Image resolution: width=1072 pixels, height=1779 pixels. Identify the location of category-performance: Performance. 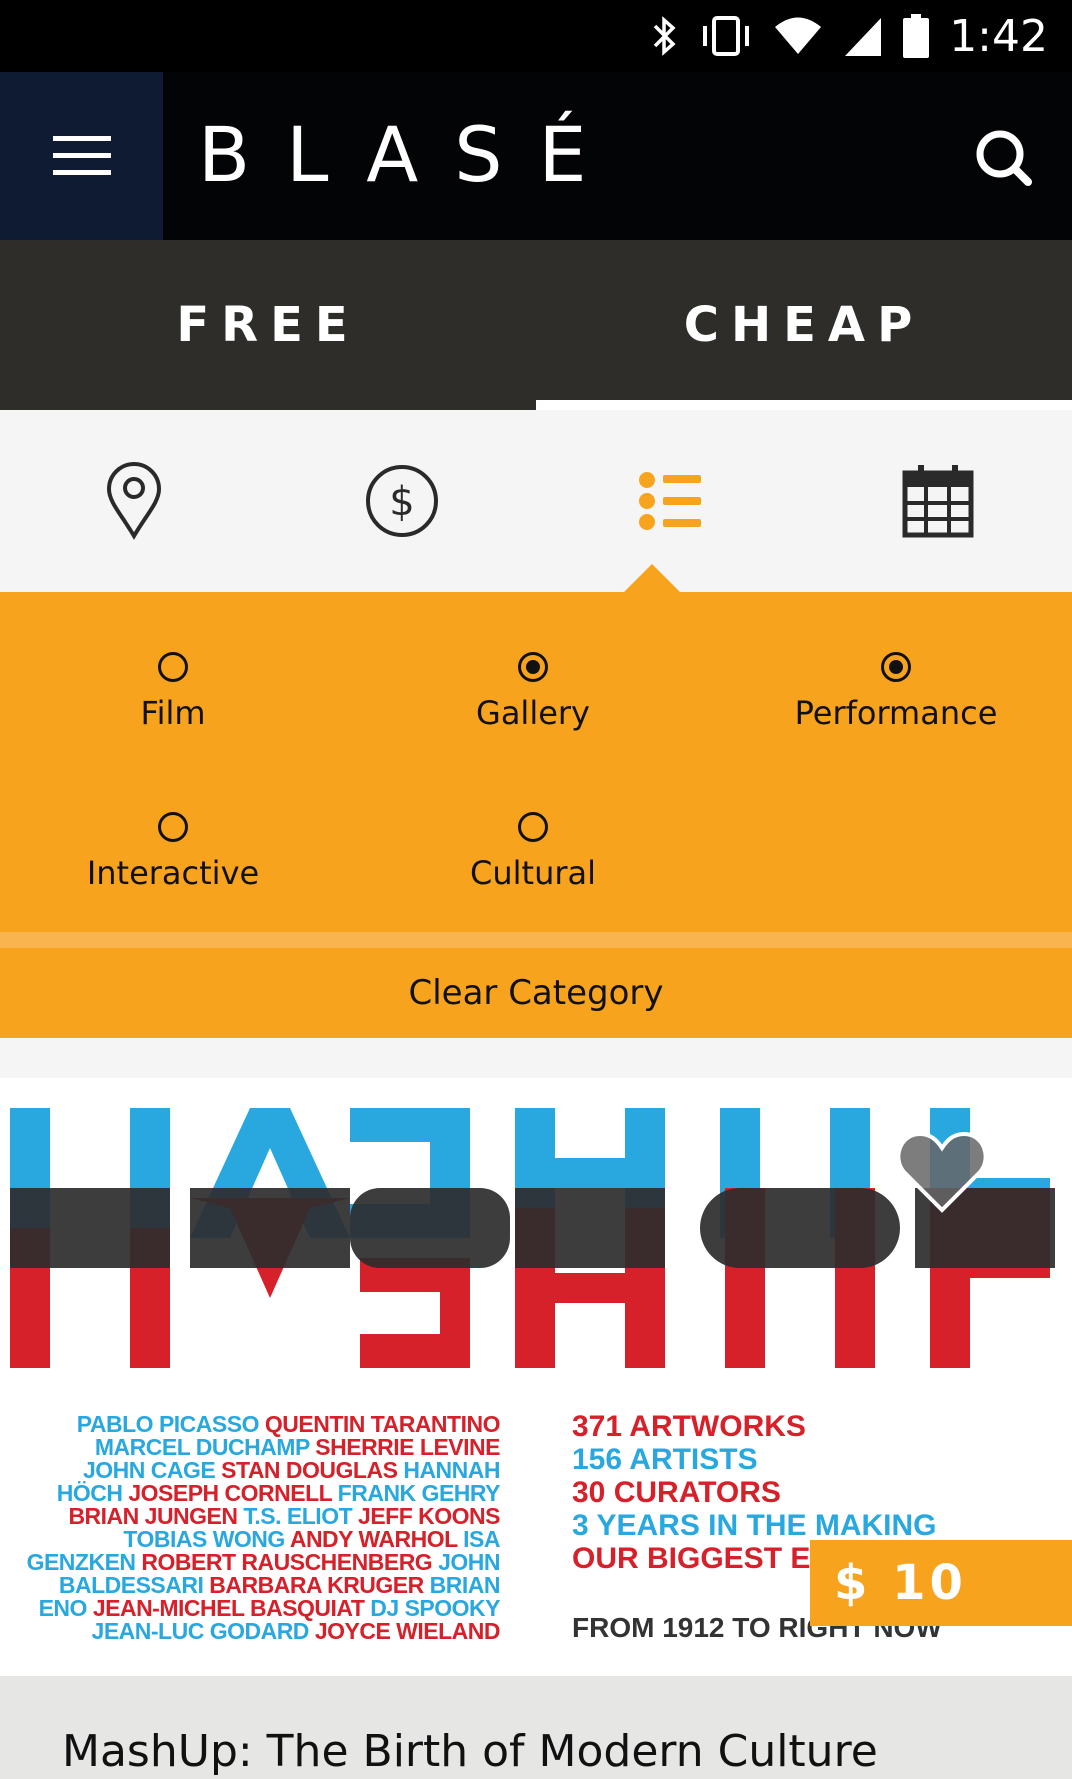
(896, 692).